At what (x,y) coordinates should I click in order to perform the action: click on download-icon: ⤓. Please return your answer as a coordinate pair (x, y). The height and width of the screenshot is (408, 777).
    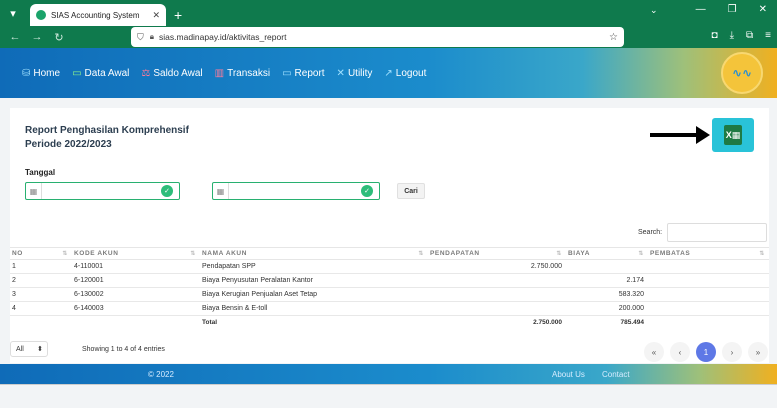
    Looking at the image, I should click on (732, 35).